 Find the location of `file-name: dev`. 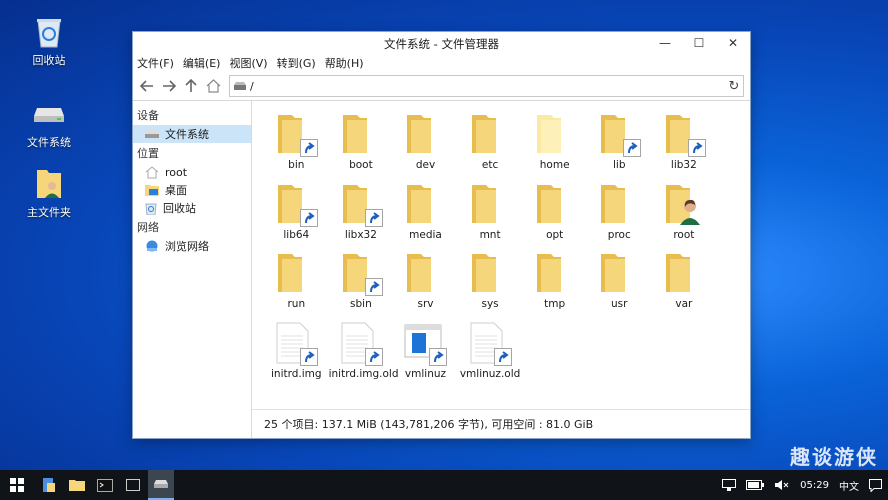

file-name: dev is located at coordinates (425, 165).